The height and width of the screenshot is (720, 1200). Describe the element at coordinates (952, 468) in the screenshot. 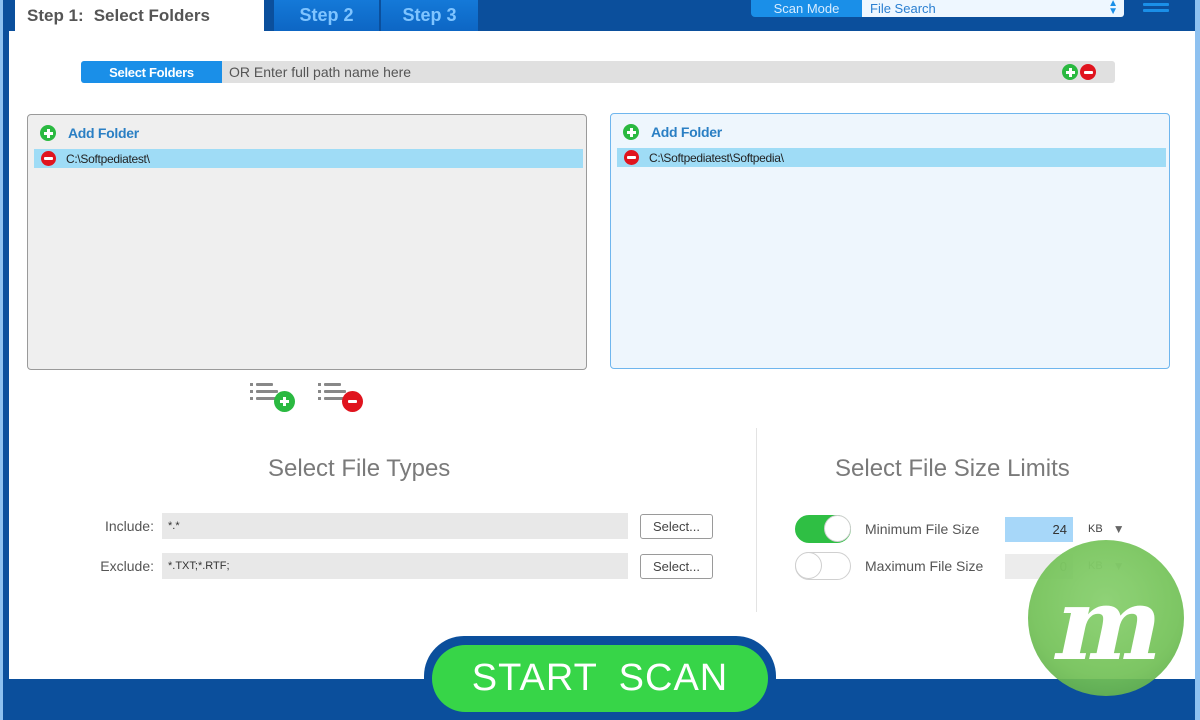

I see `size-limits-title: Select File Size Limits` at that location.